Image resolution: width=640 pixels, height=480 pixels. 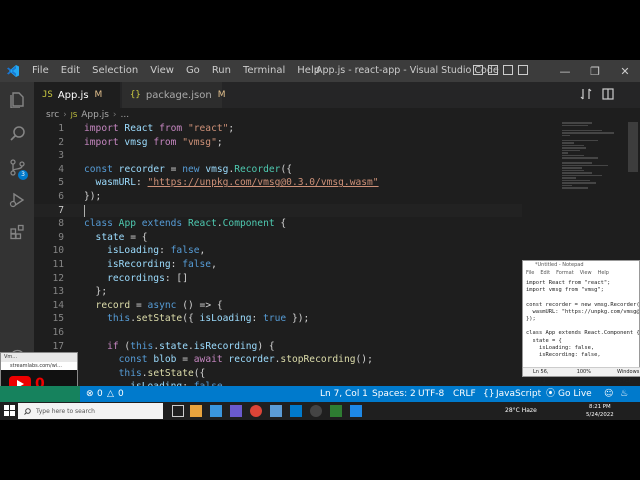 I want to click on task-view-icon, so click(x=178, y=411).